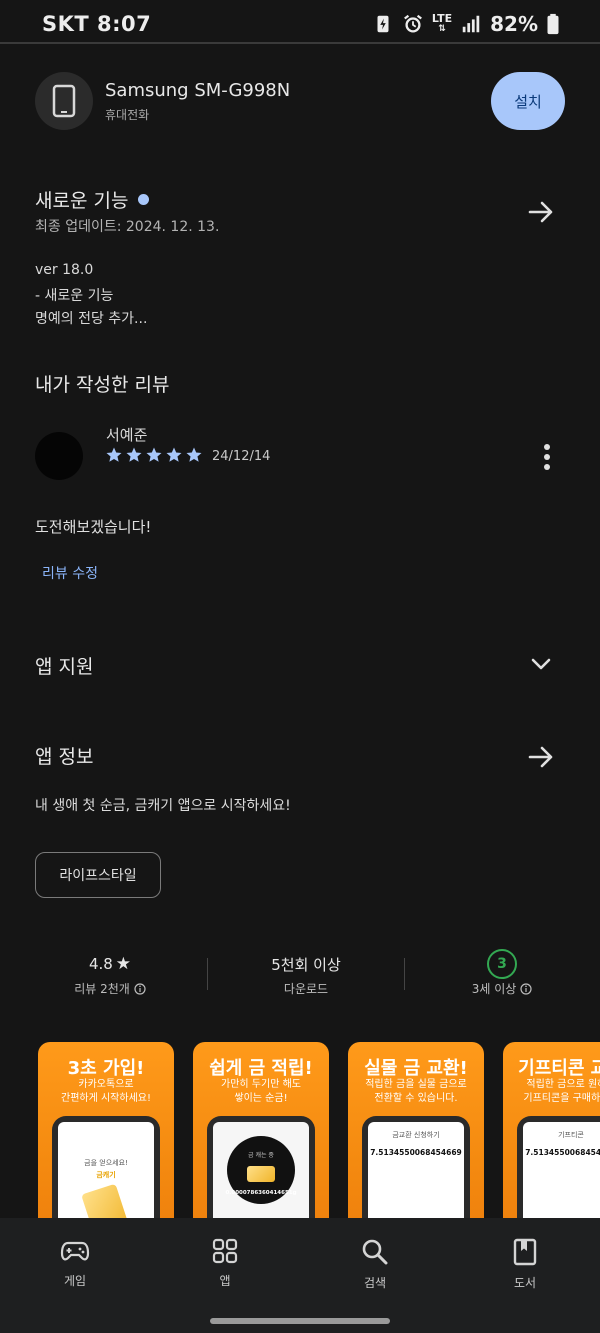 The image size is (600, 1333). What do you see at coordinates (525, 1283) in the screenshot?
I see `nav-label: 도서` at bounding box center [525, 1283].